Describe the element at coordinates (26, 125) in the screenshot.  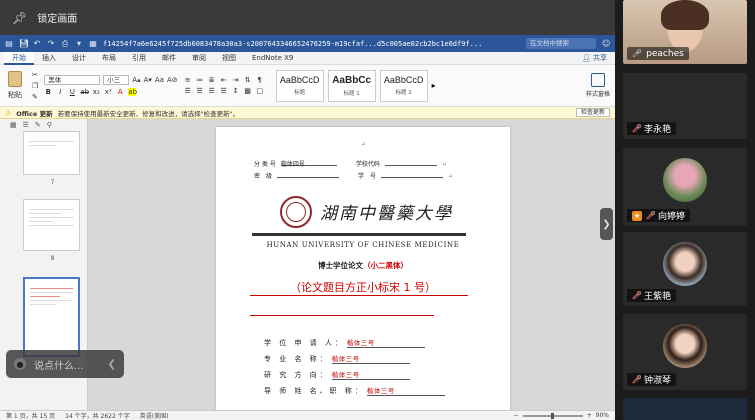
I see `outline-icon: ☰` at that location.